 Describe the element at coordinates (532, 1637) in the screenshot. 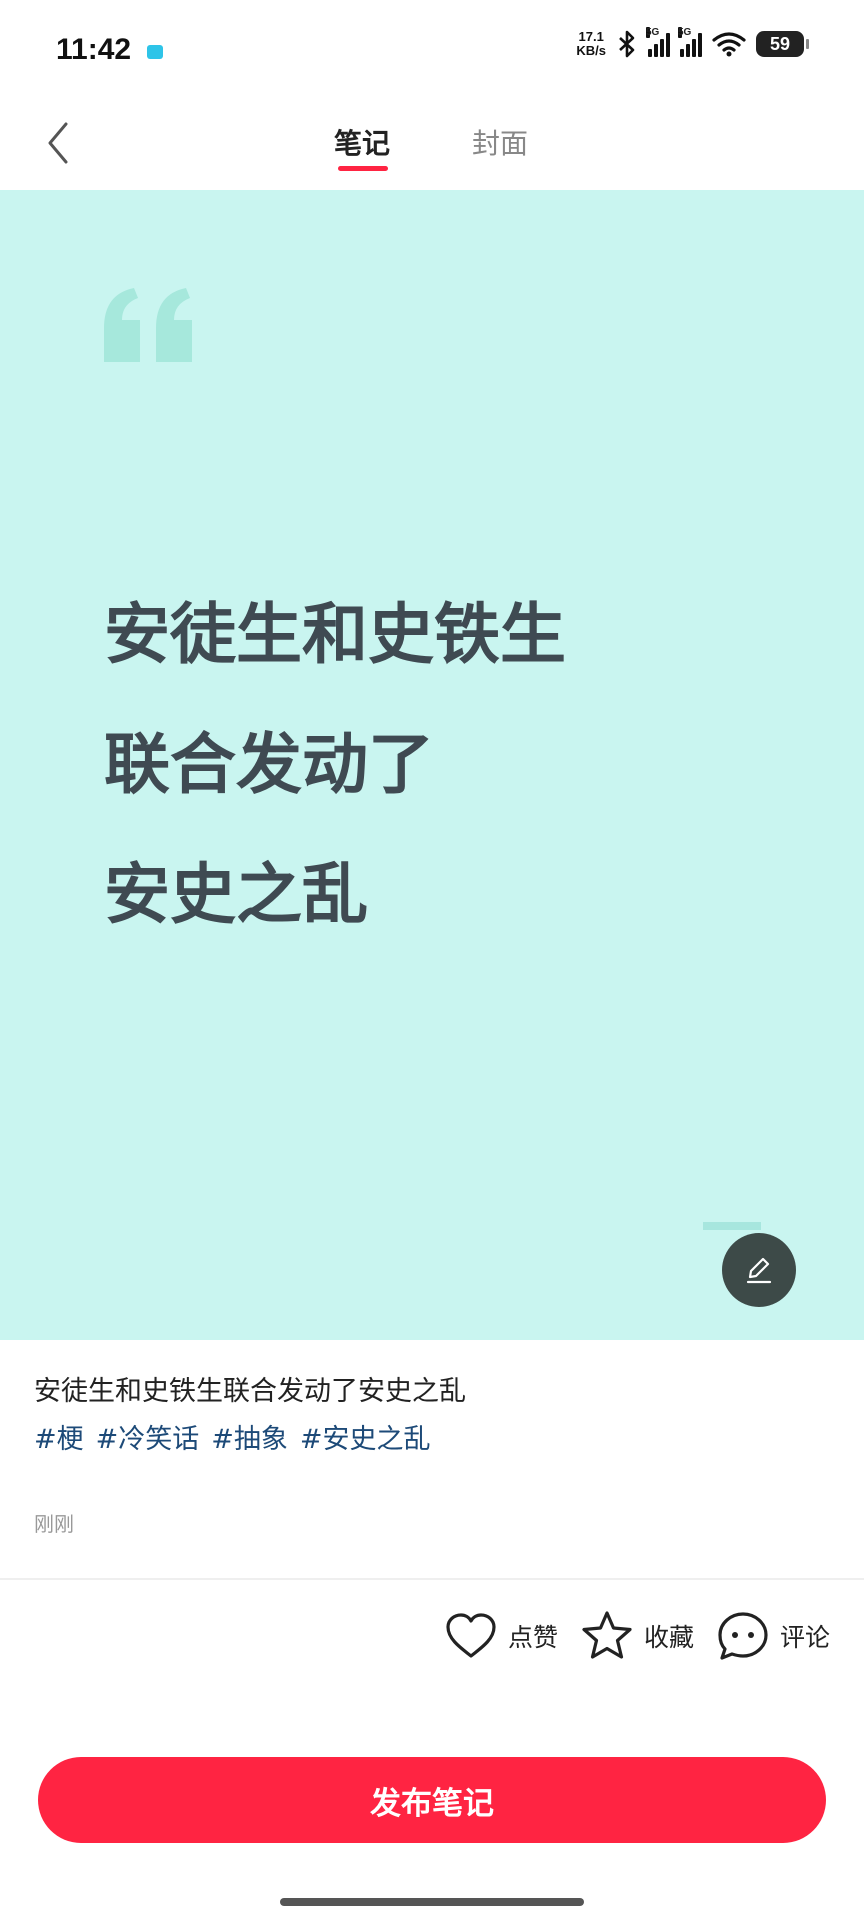

I see `like-label: 点赞` at that location.